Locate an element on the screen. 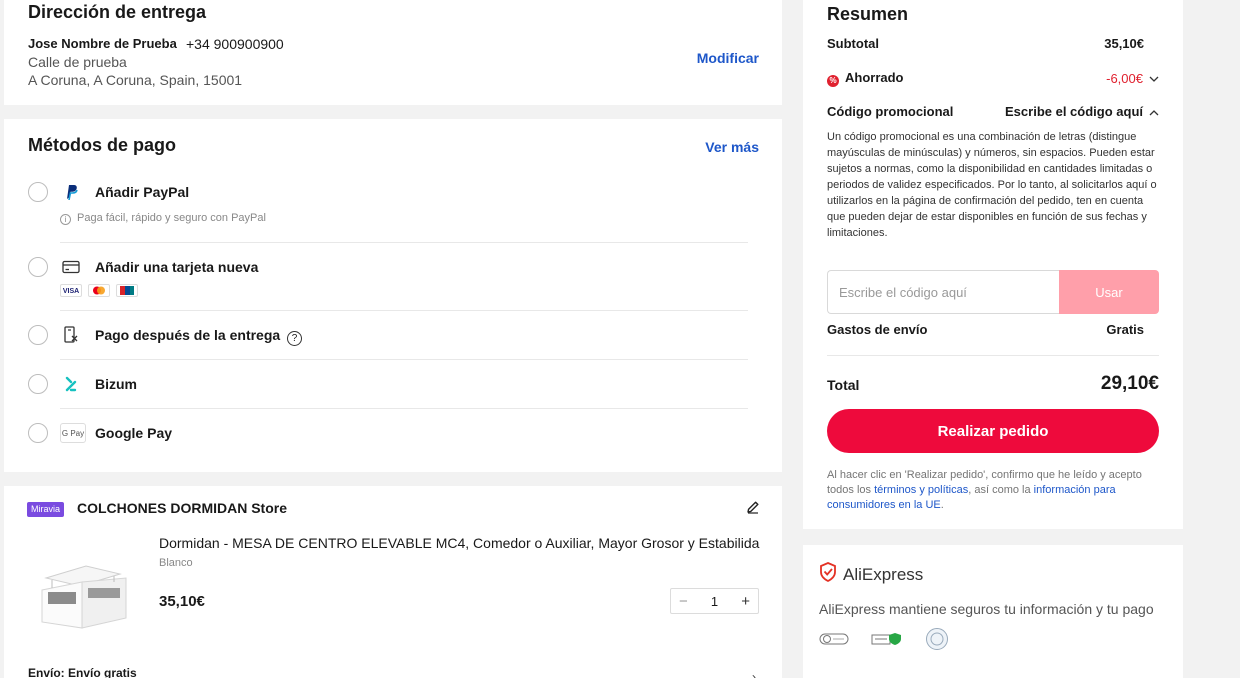 The height and width of the screenshot is (678, 1240). aliexpress-brand: AliExpress is located at coordinates (871, 574).